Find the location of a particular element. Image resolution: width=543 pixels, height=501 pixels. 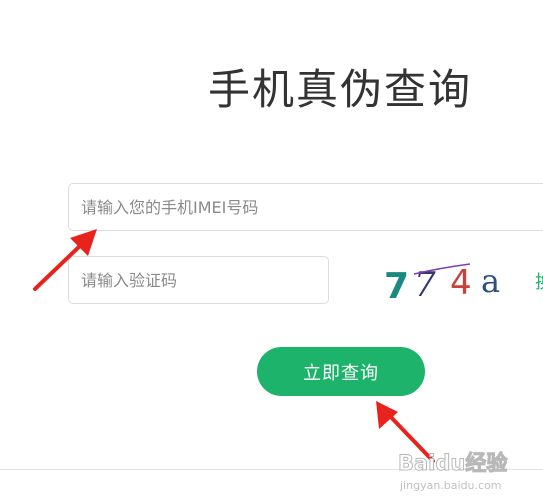

baidu-jingyan-watermark: Baidu经验 jingyan.baidu.com is located at coordinates (453, 472).